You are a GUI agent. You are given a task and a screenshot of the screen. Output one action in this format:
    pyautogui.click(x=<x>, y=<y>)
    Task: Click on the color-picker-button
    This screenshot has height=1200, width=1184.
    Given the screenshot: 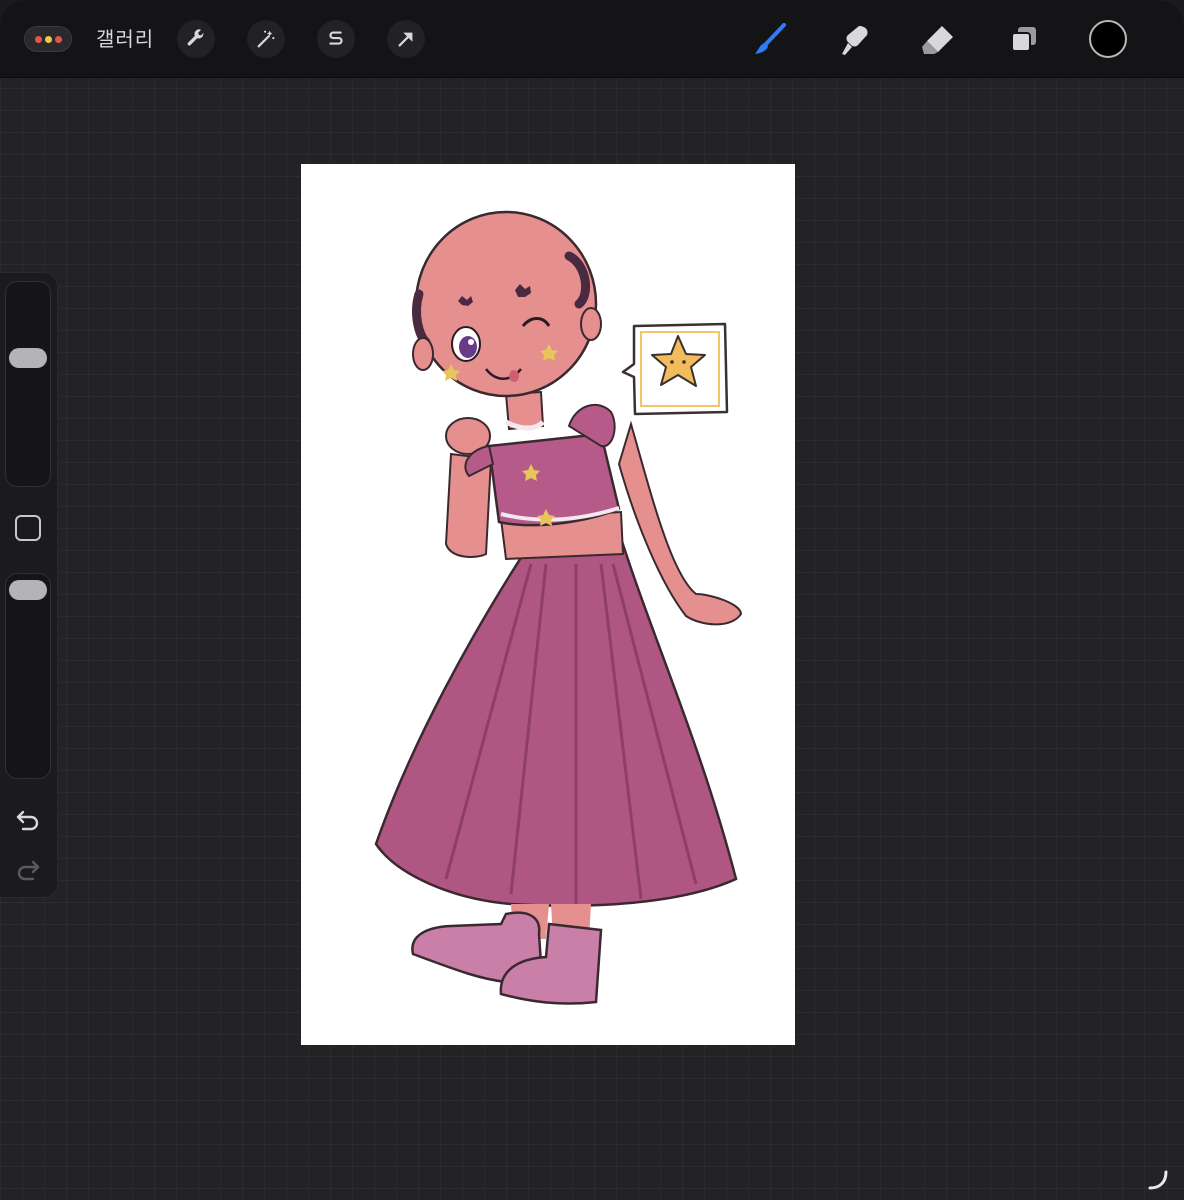 What is the action you would take?
    pyautogui.click(x=1108, y=39)
    